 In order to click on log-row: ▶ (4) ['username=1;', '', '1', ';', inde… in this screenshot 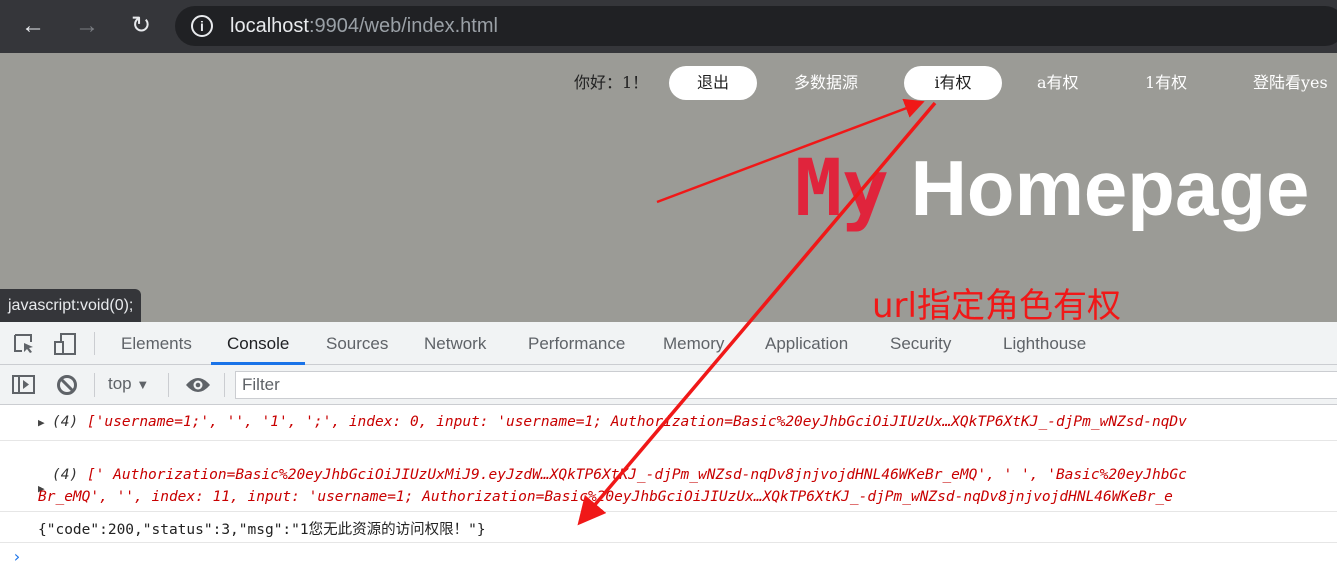, I will do `click(668, 423)`.